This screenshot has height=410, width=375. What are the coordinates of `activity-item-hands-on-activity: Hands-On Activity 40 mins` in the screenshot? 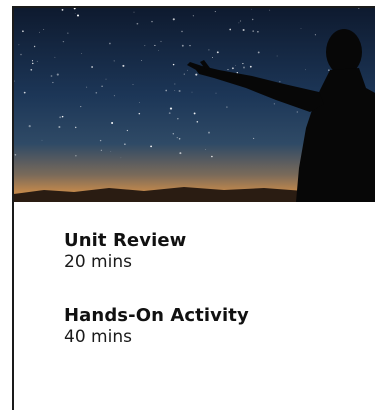 It's located at (214, 326).